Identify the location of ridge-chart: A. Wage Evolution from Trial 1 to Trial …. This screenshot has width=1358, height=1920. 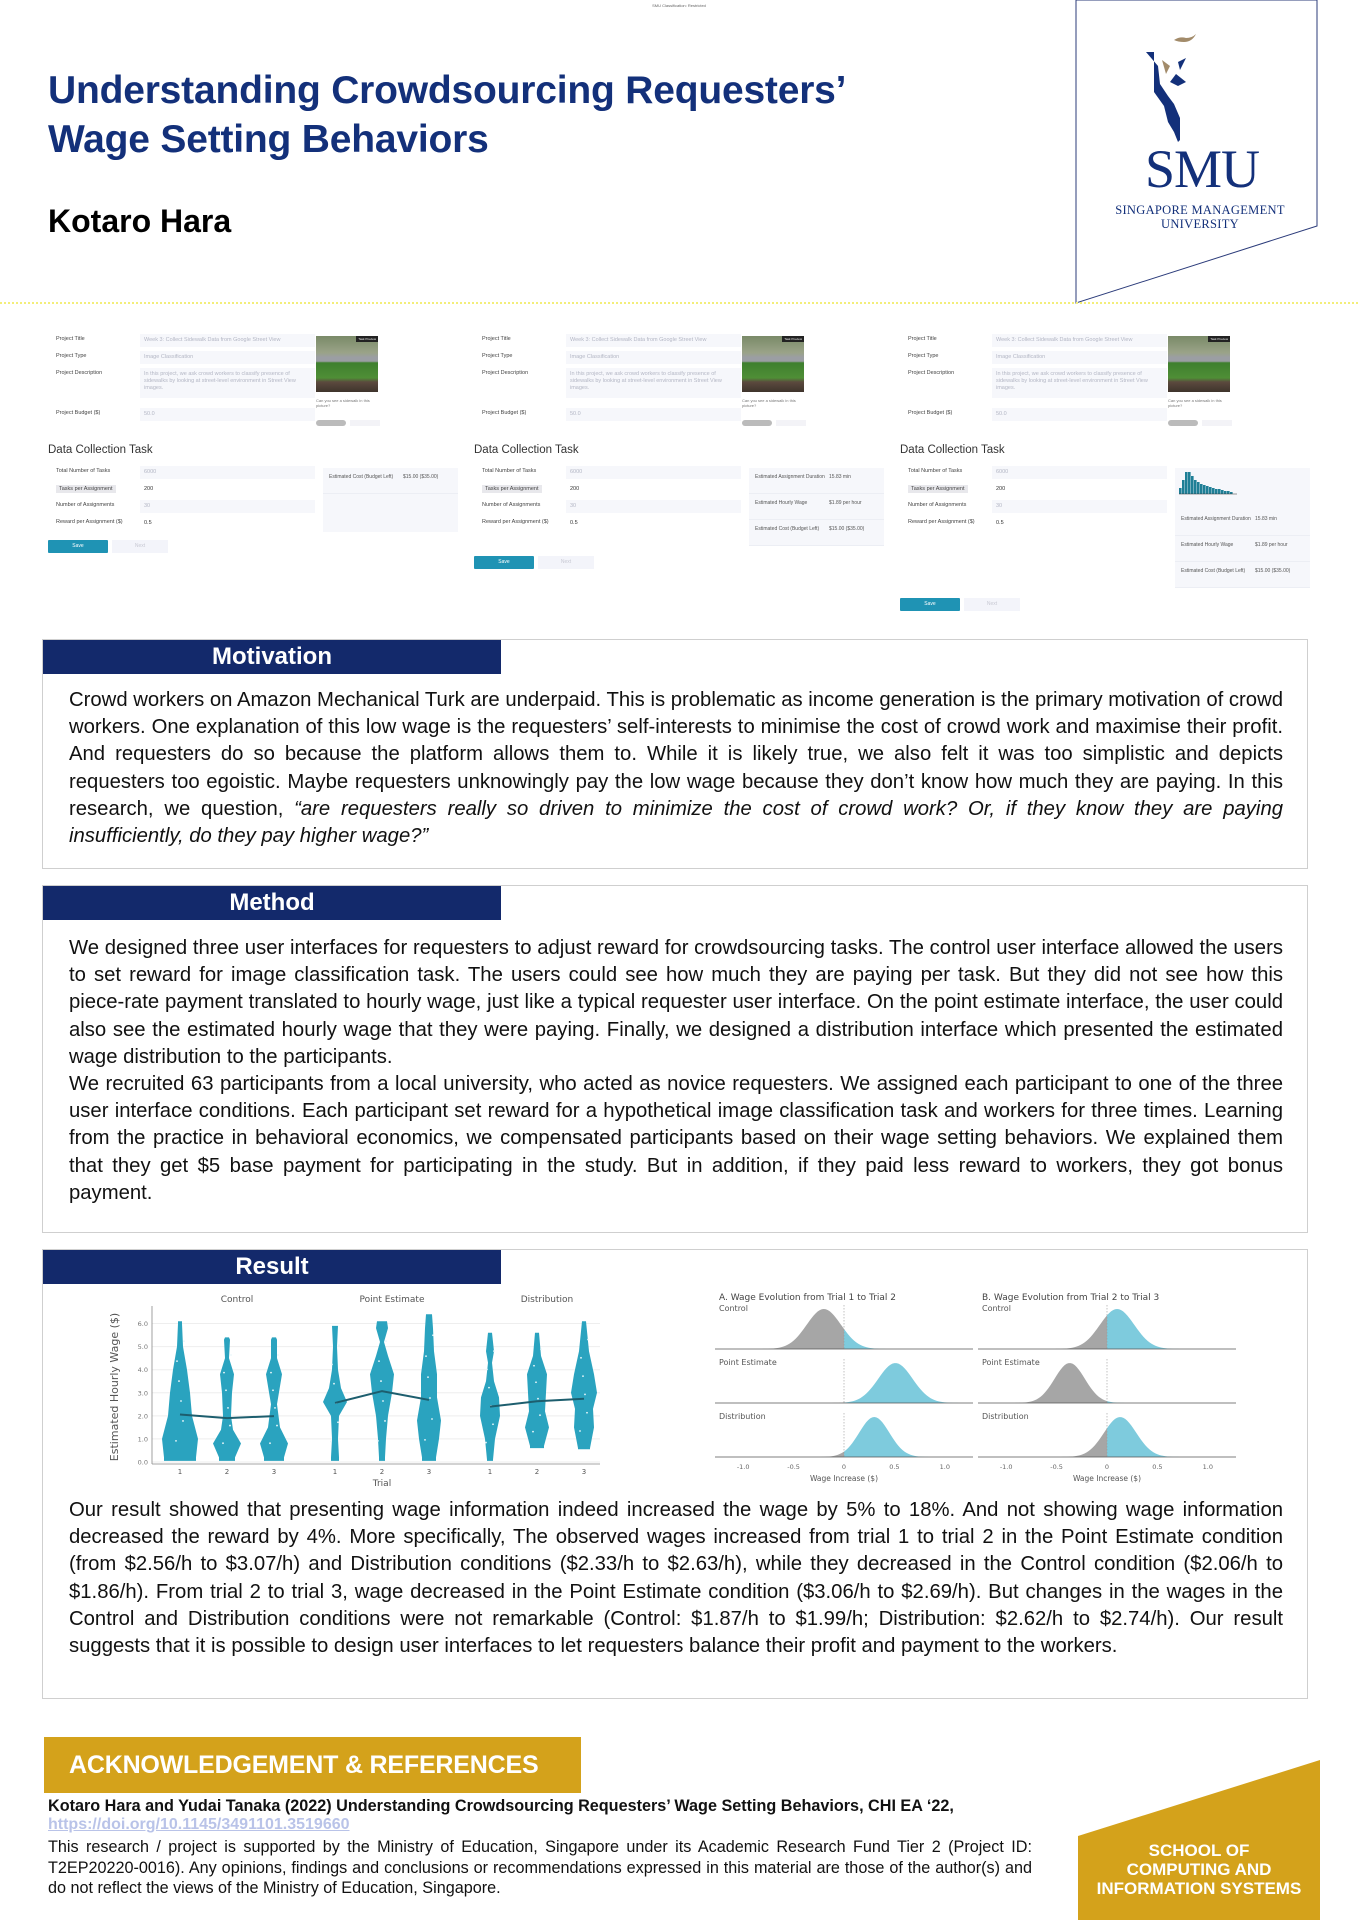
(975, 1388).